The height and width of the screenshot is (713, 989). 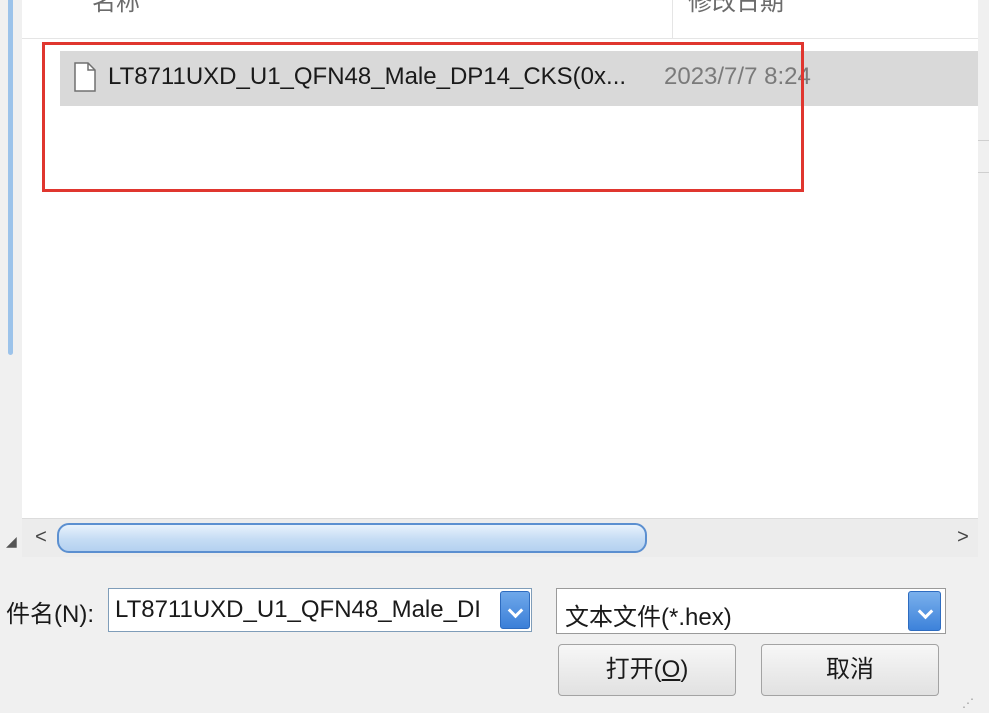 What do you see at coordinates (850, 670) in the screenshot?
I see `cancel-button: 取消` at bounding box center [850, 670].